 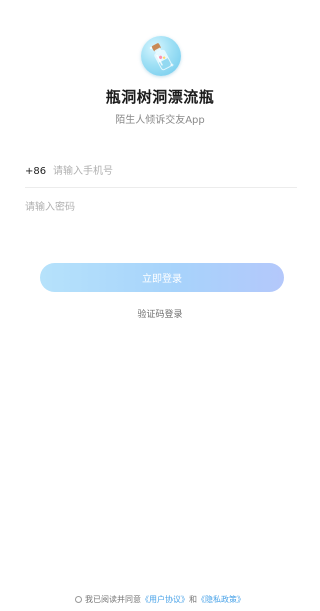 What do you see at coordinates (113, 599) in the screenshot?
I see `agreement-prefix: 我已阅读并同意` at bounding box center [113, 599].